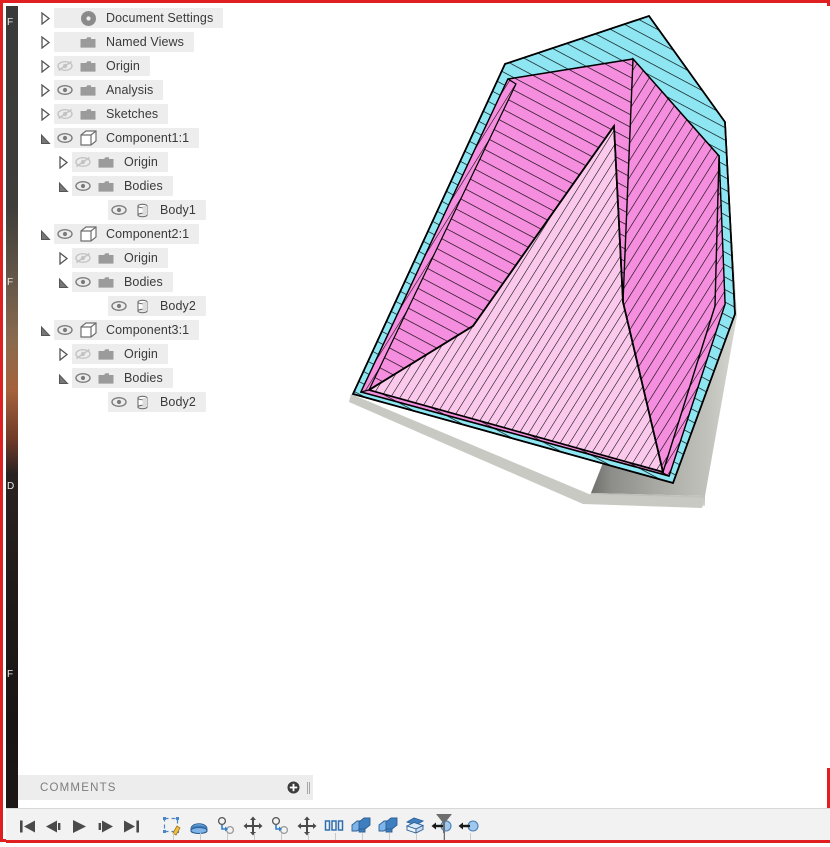 This screenshot has height=847, width=830. I want to click on tree-row: Document Settings, so click(174, 18).